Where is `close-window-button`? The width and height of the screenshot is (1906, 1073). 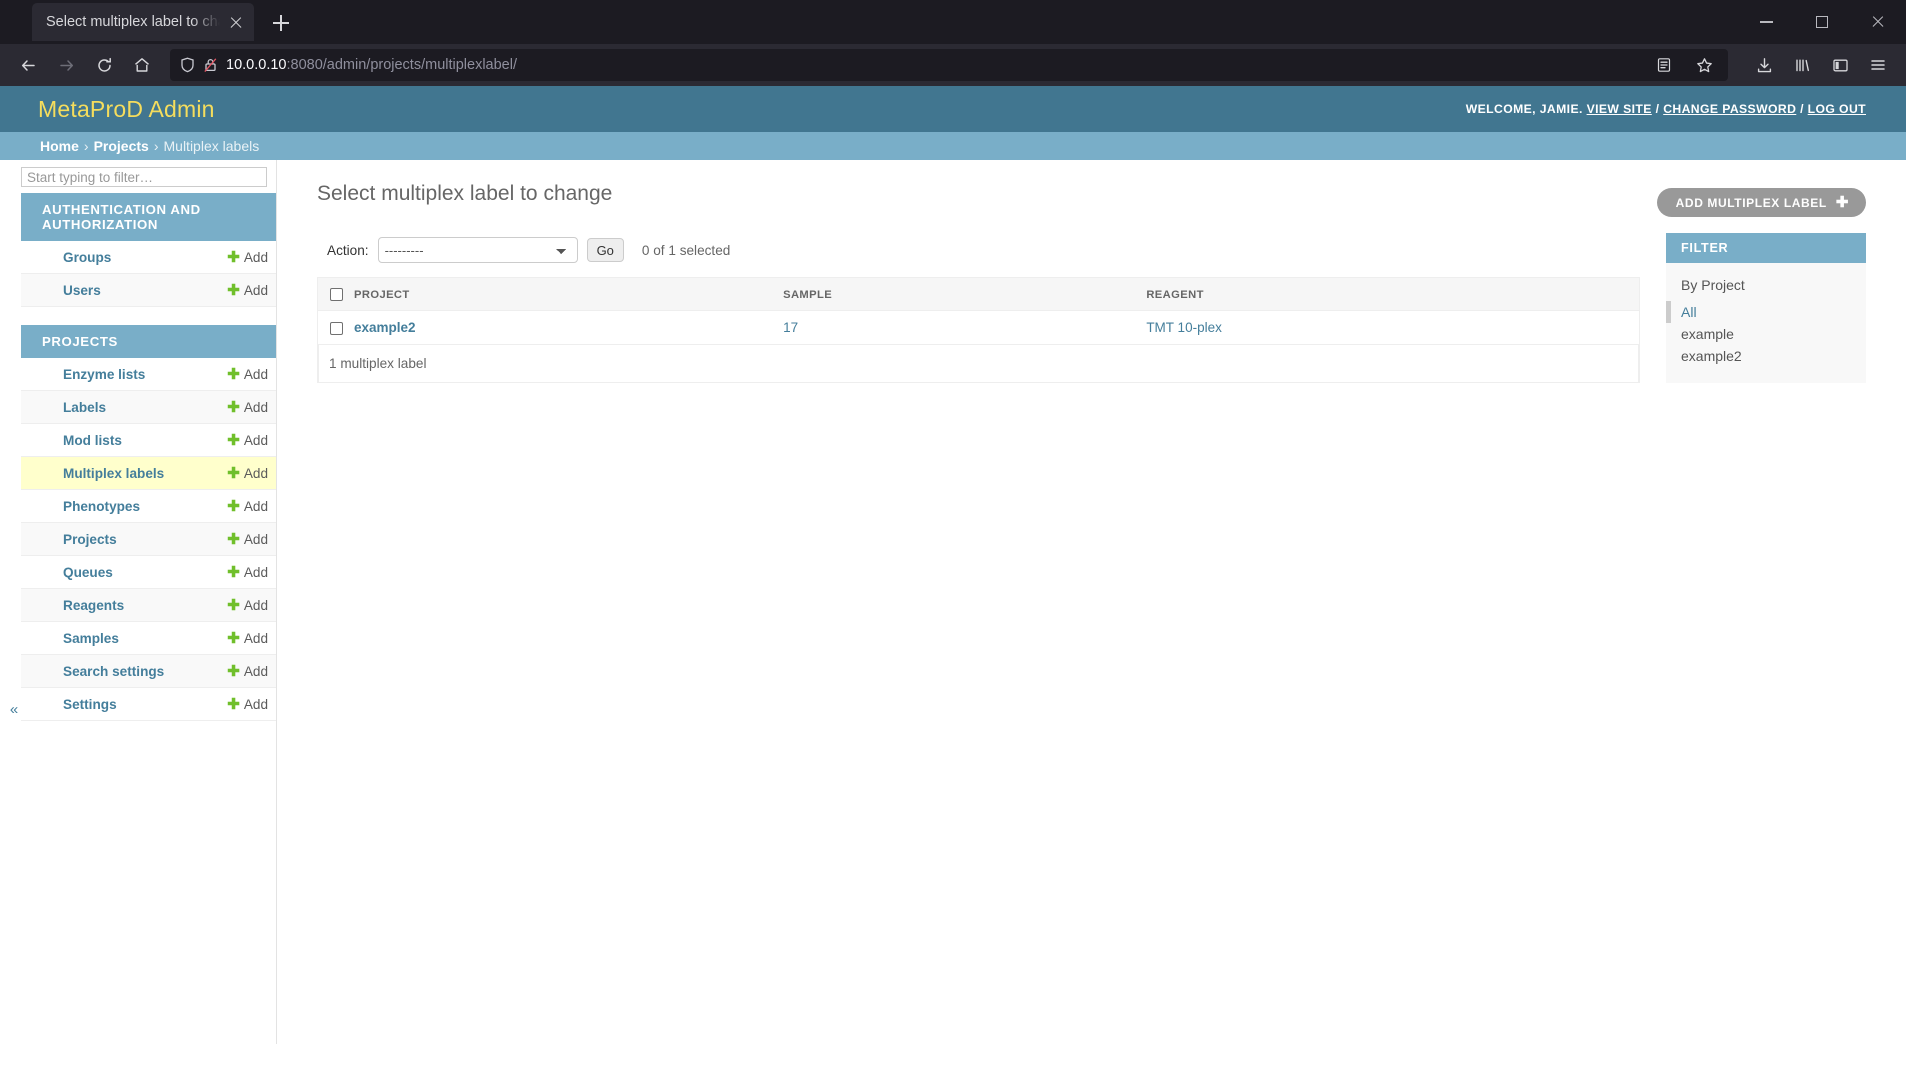
close-window-button is located at coordinates (1878, 22).